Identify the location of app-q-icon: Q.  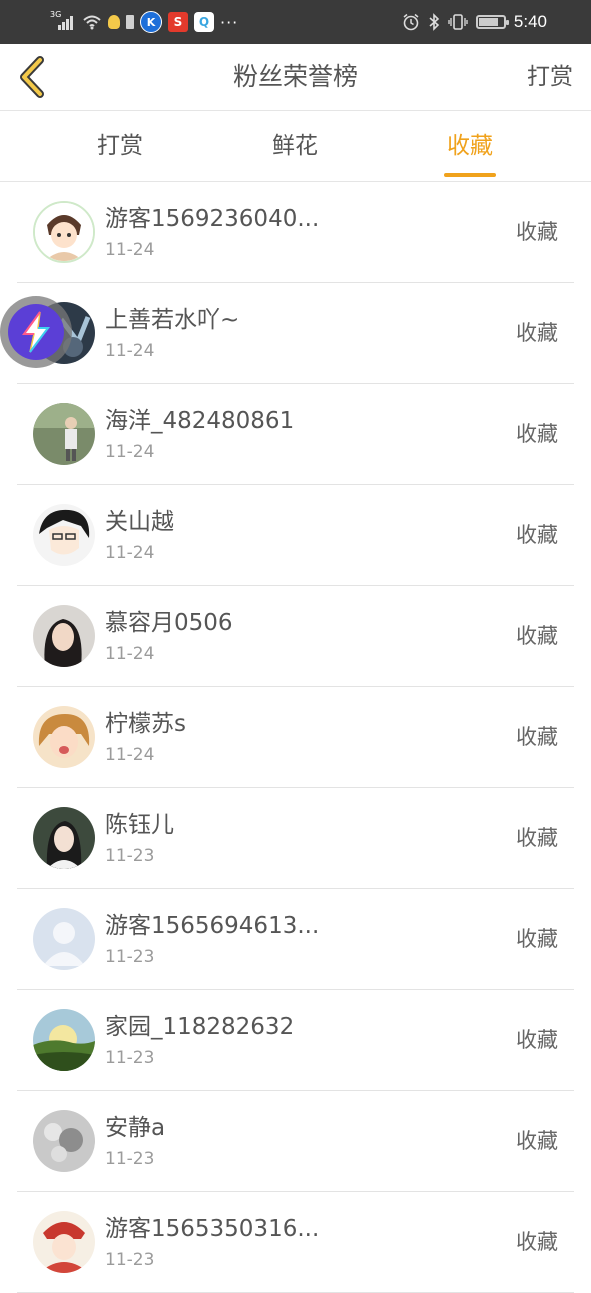
(204, 22).